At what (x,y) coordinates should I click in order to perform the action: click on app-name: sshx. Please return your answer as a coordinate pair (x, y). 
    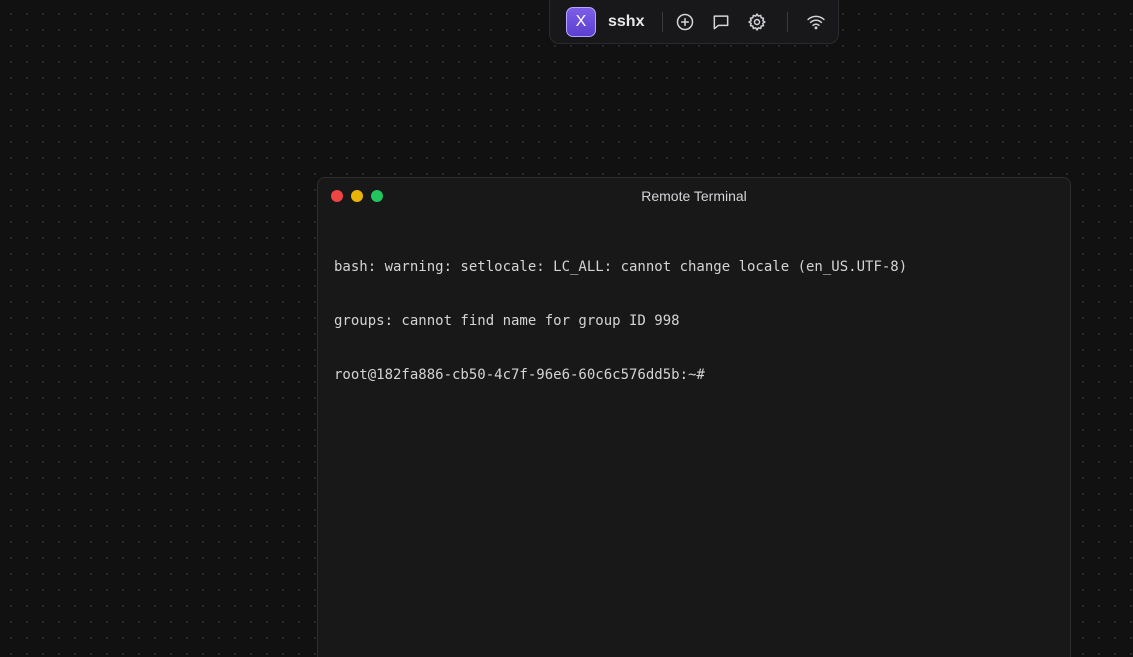
    Looking at the image, I should click on (626, 21).